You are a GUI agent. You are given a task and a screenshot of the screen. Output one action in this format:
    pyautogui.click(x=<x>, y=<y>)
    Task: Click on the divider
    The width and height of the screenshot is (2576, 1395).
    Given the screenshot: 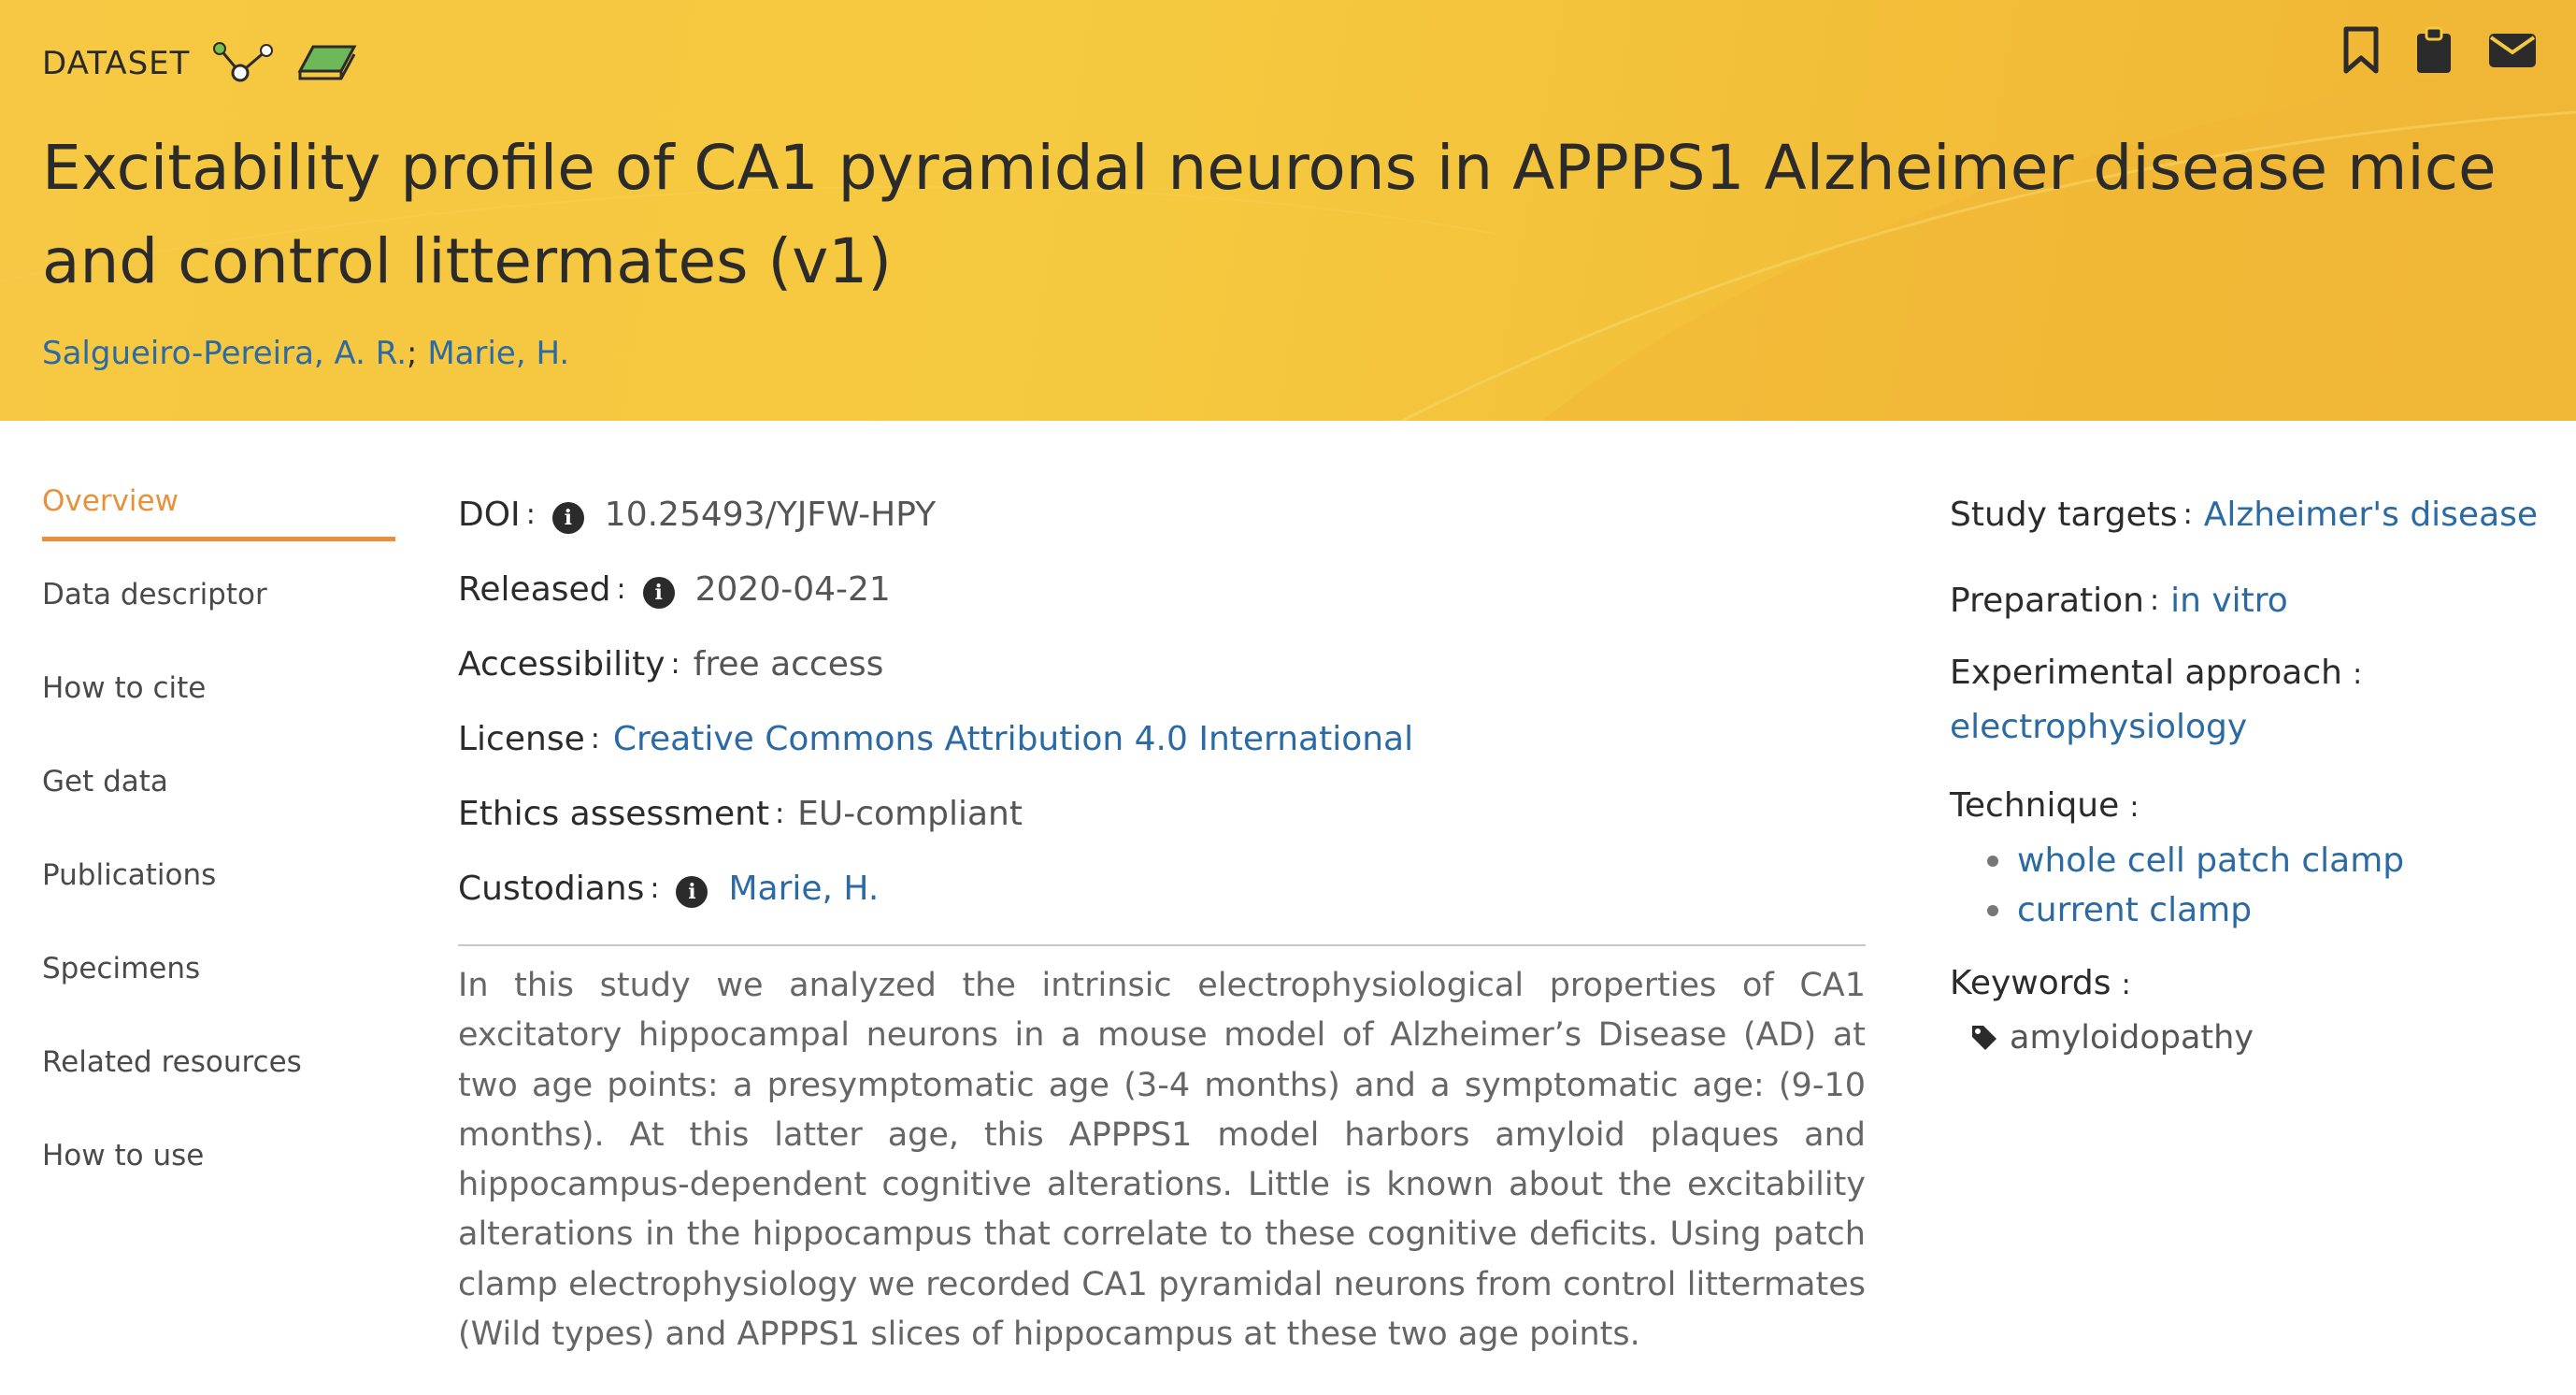 What is the action you would take?
    pyautogui.click(x=1162, y=945)
    